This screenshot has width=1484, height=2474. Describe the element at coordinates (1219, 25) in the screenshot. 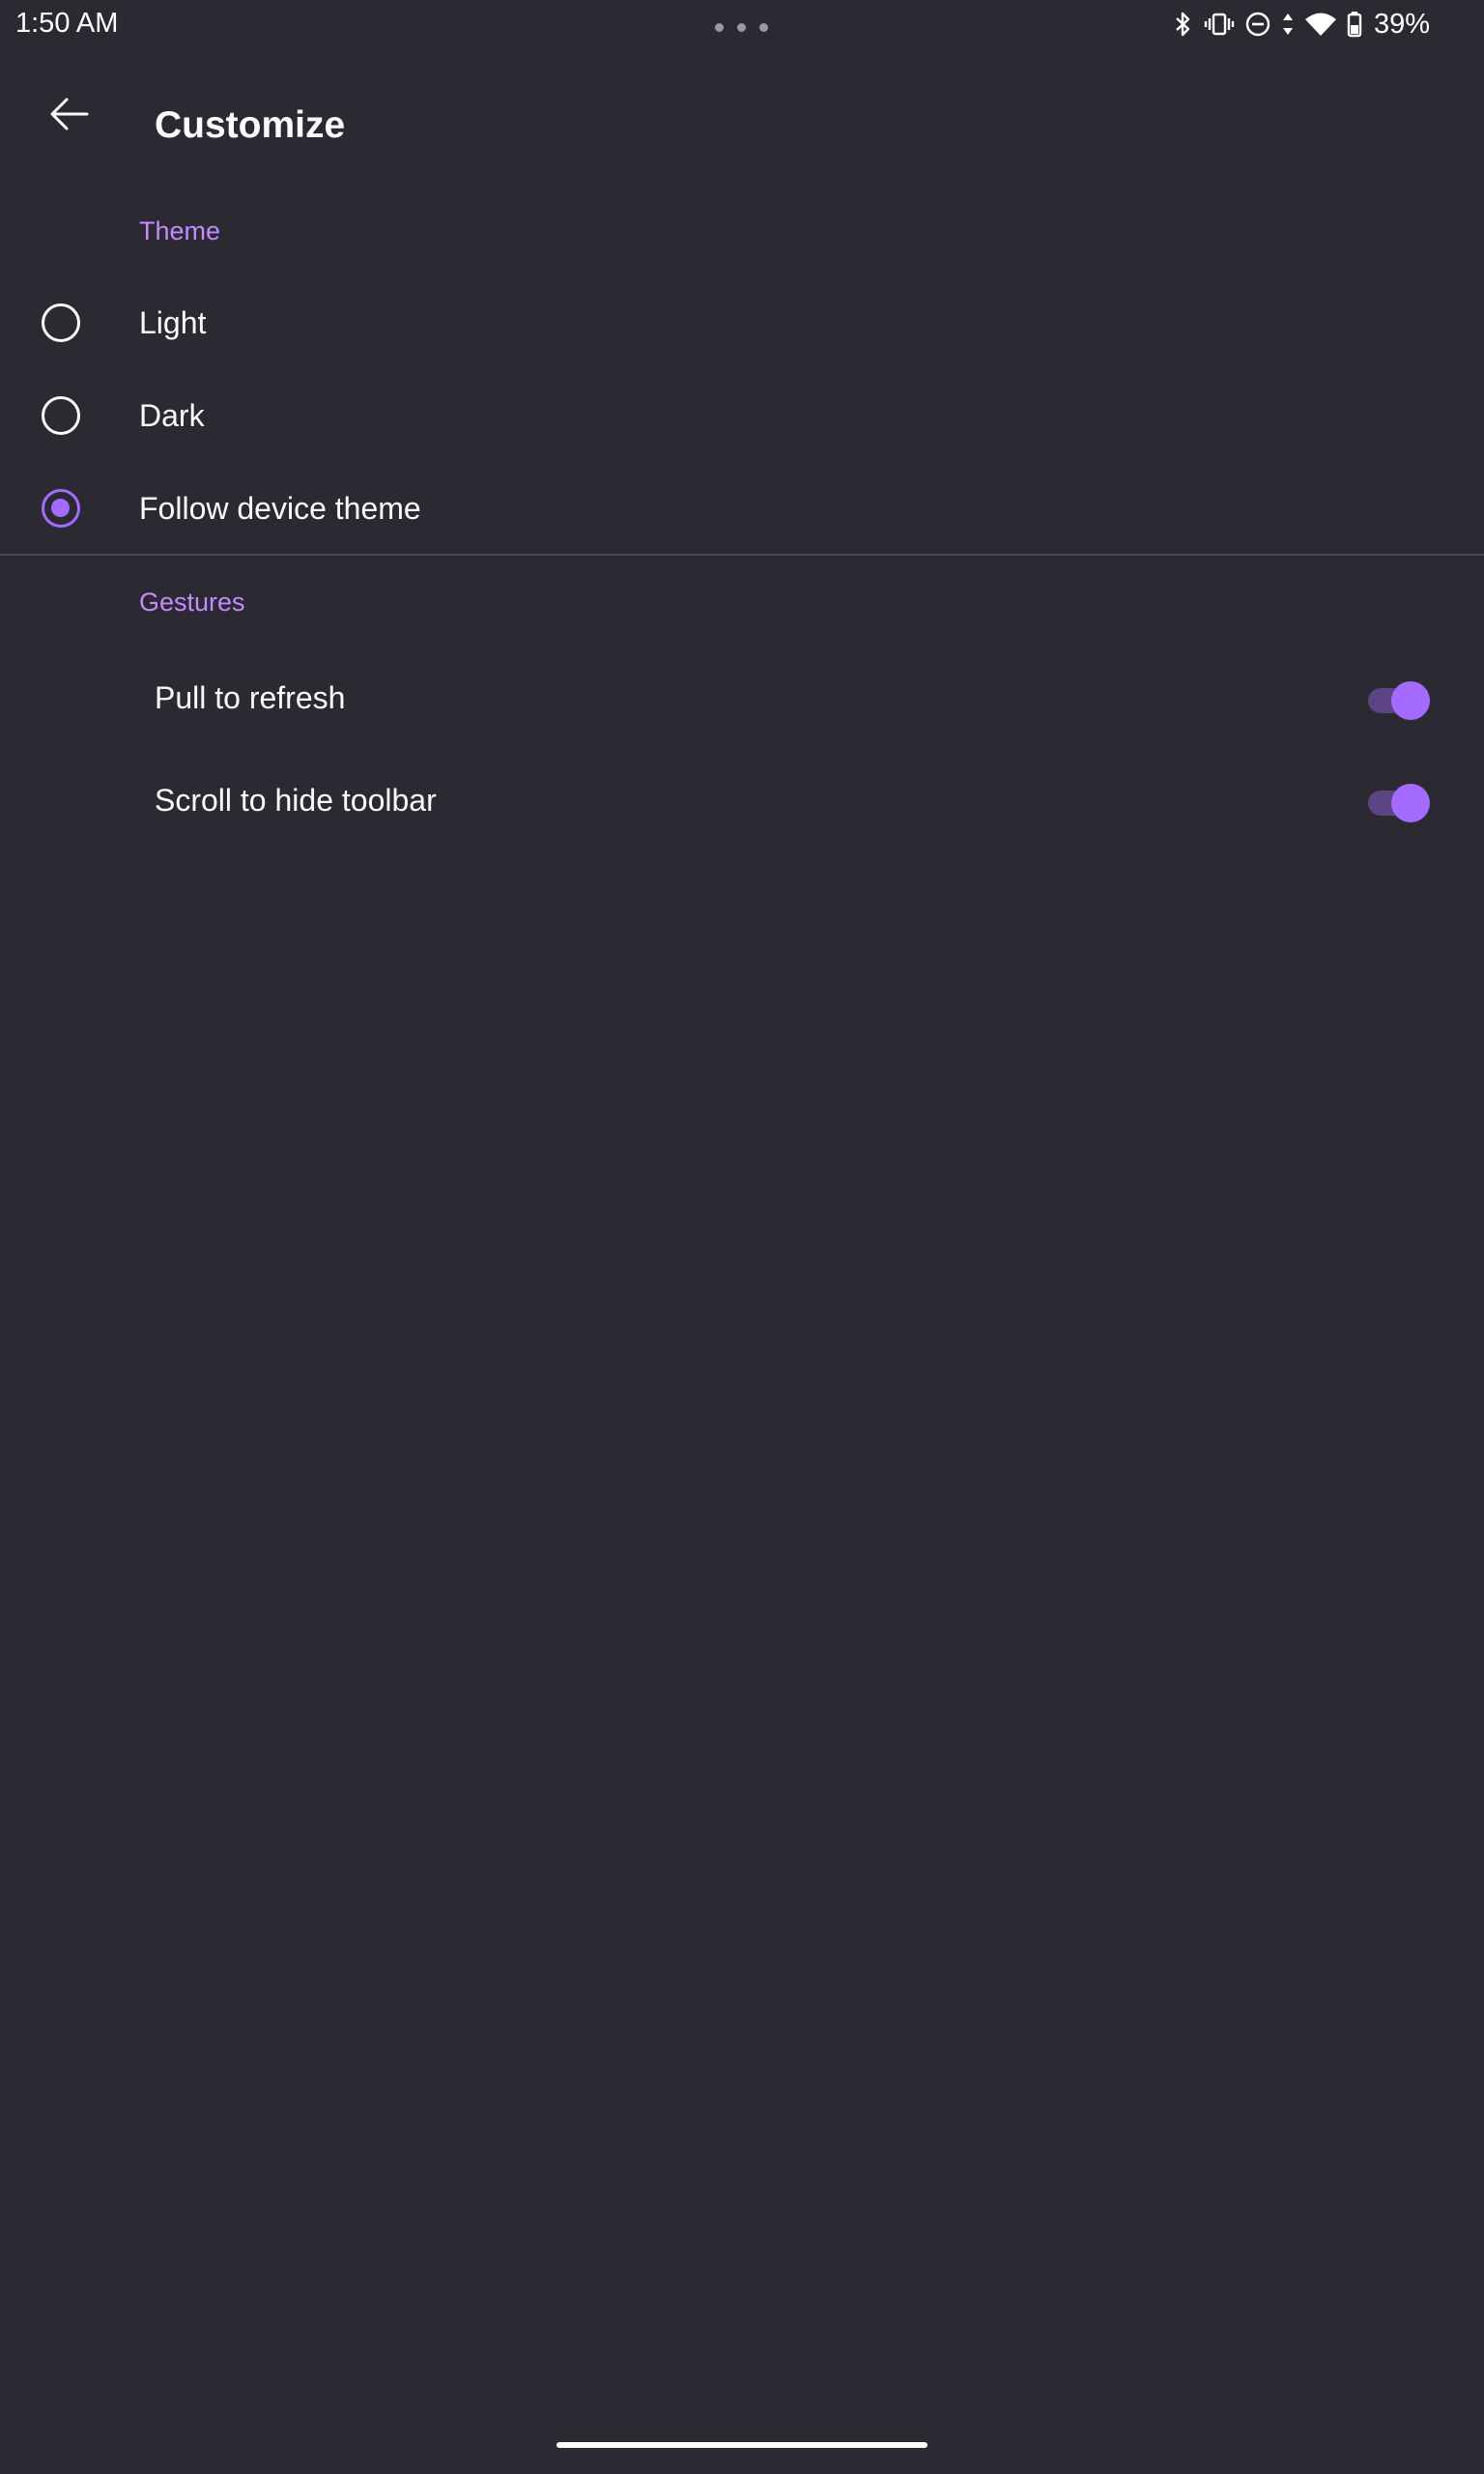

I see `vibrate-icon` at that location.